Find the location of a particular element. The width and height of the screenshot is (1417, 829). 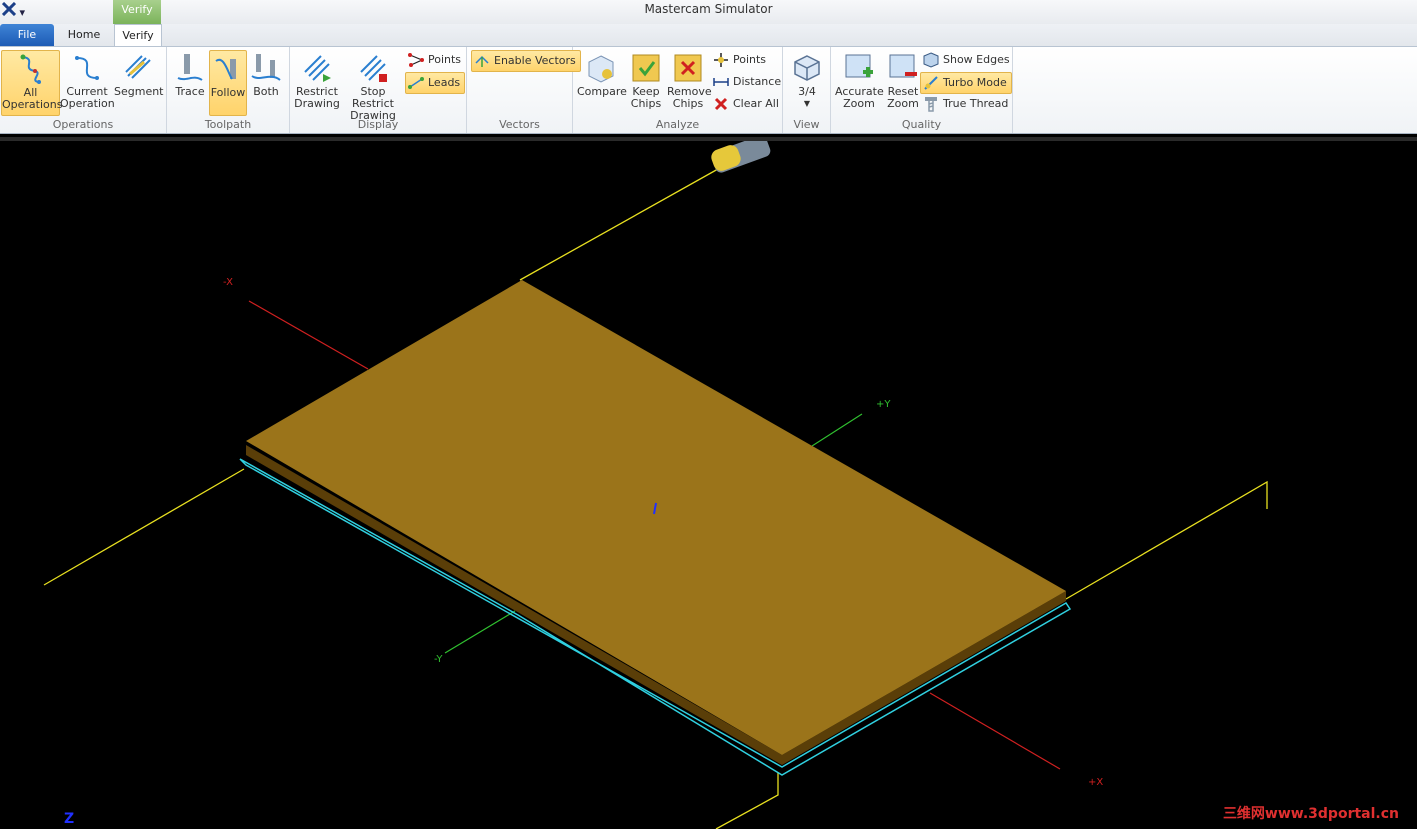

tab-verify: Verify is located at coordinates (138, 35).